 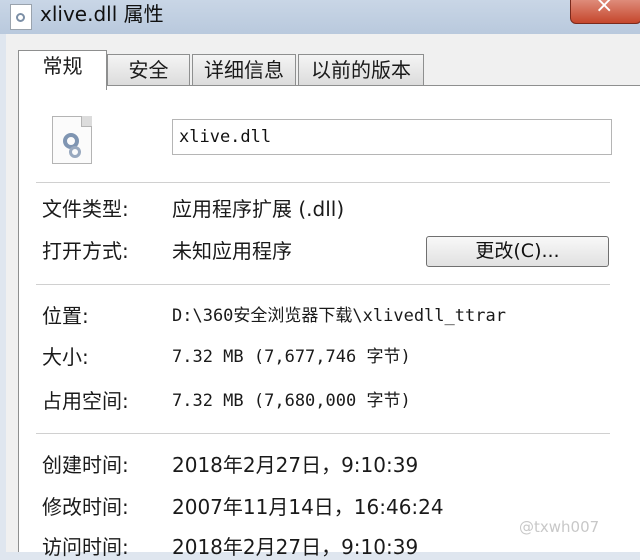 I want to click on location-label: 位置:, so click(x=65, y=316).